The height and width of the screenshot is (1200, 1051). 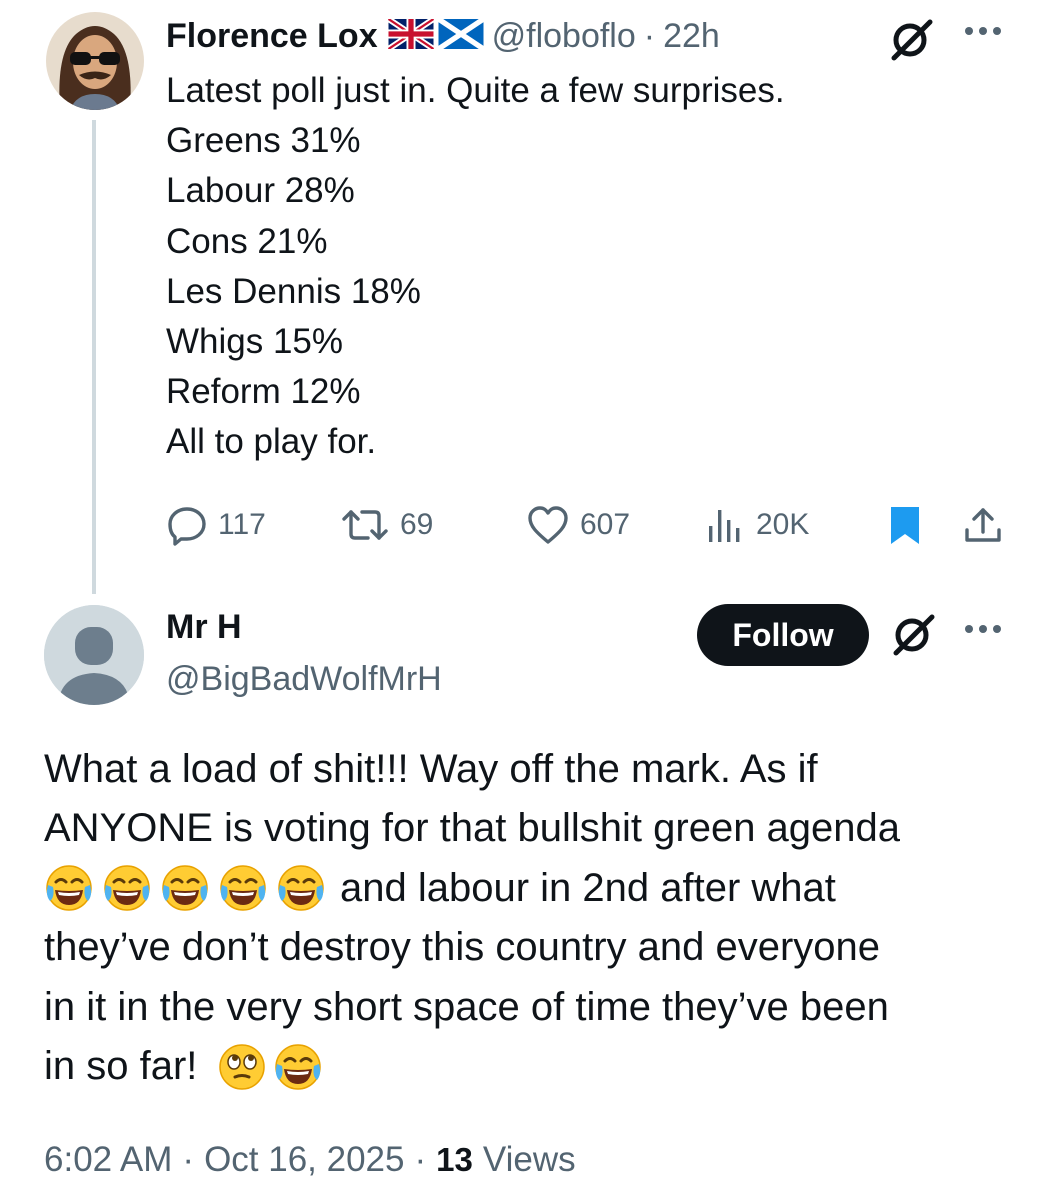 What do you see at coordinates (539, 1066) in the screenshot?
I see `tweet-line: in so far!` at bounding box center [539, 1066].